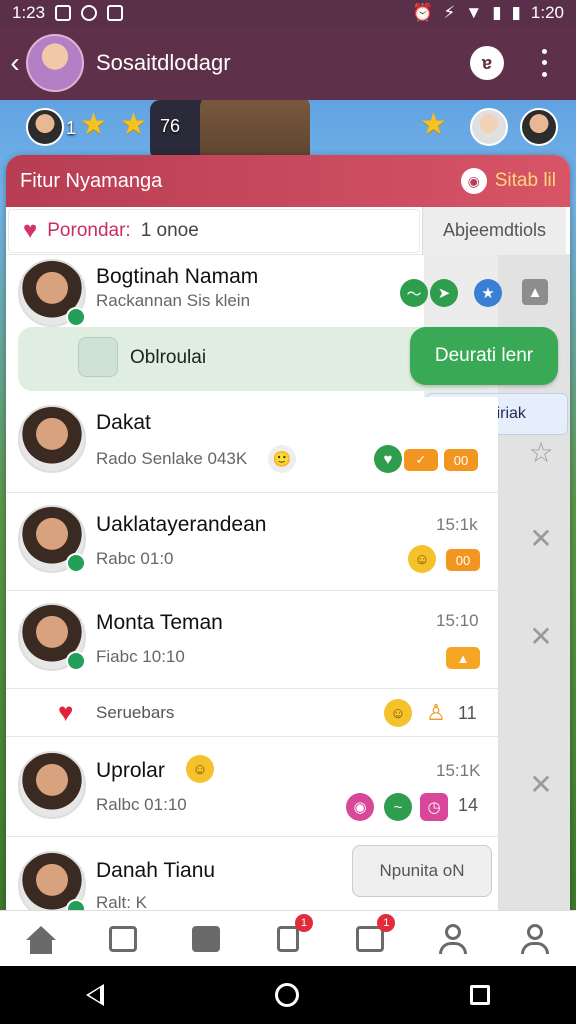  What do you see at coordinates (525, 181) in the screenshot?
I see `header-action-link: Sitab lil` at bounding box center [525, 181].